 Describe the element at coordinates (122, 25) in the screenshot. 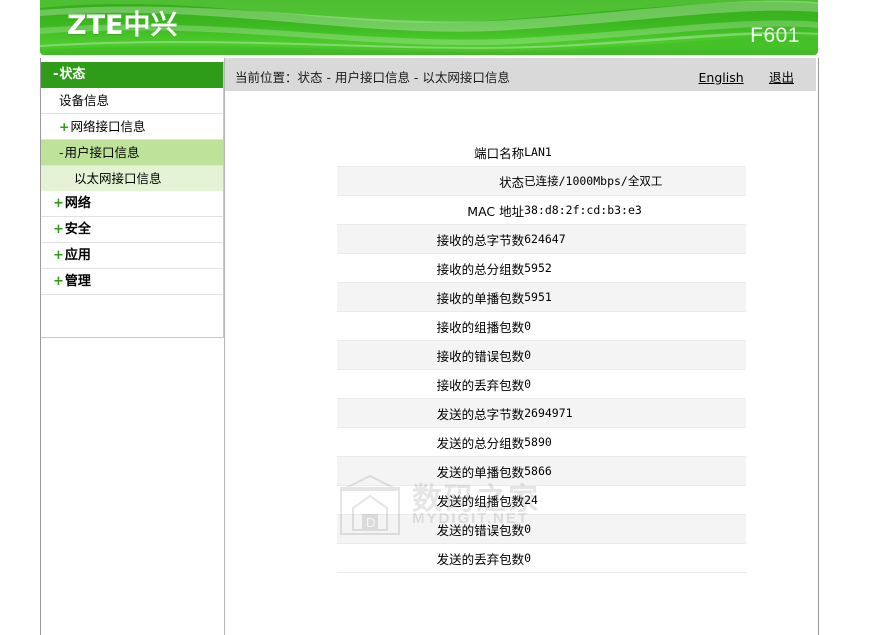

I see `zte-logo: ZTE中兴` at that location.